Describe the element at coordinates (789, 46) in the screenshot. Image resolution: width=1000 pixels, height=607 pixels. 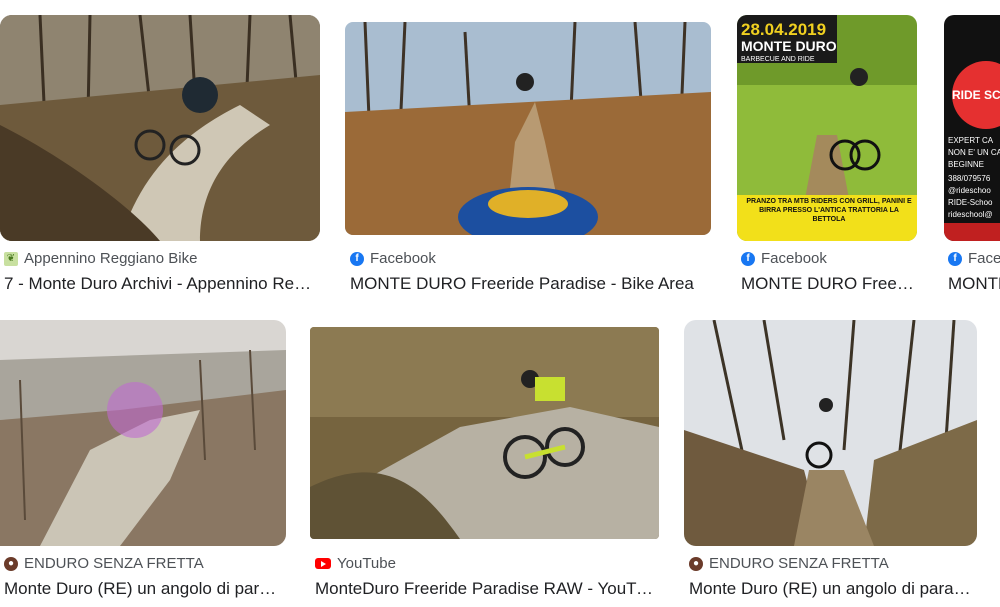
I see `poster-headline: MONTE DURO` at that location.